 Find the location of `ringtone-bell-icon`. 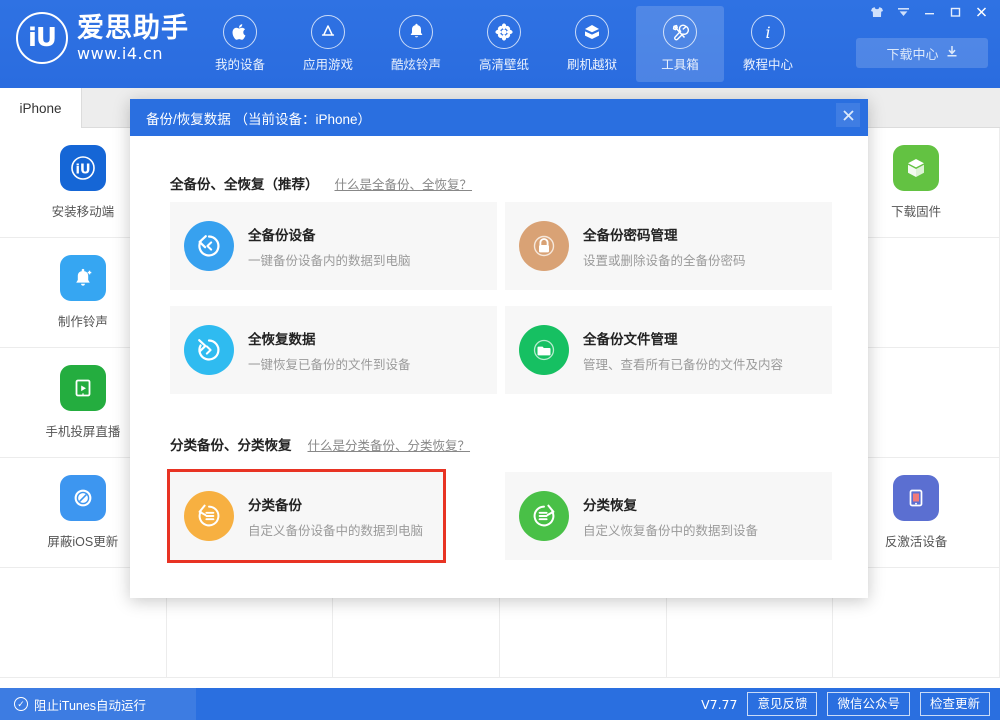

ringtone-bell-icon is located at coordinates (82, 278).